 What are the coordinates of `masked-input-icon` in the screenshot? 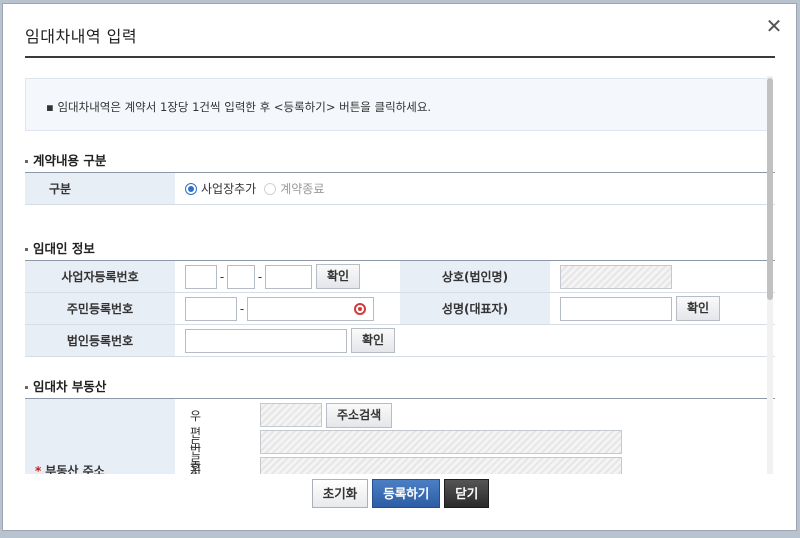 It's located at (360, 308).